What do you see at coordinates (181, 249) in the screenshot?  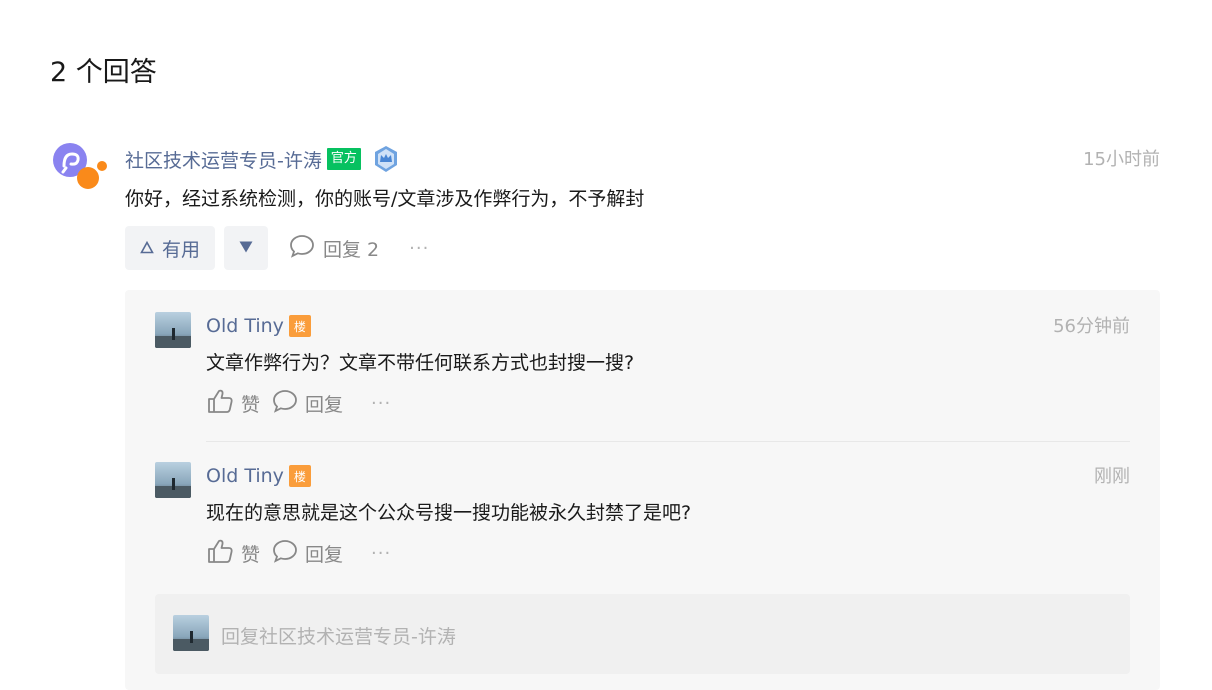 I see `useful-label: 有用` at bounding box center [181, 249].